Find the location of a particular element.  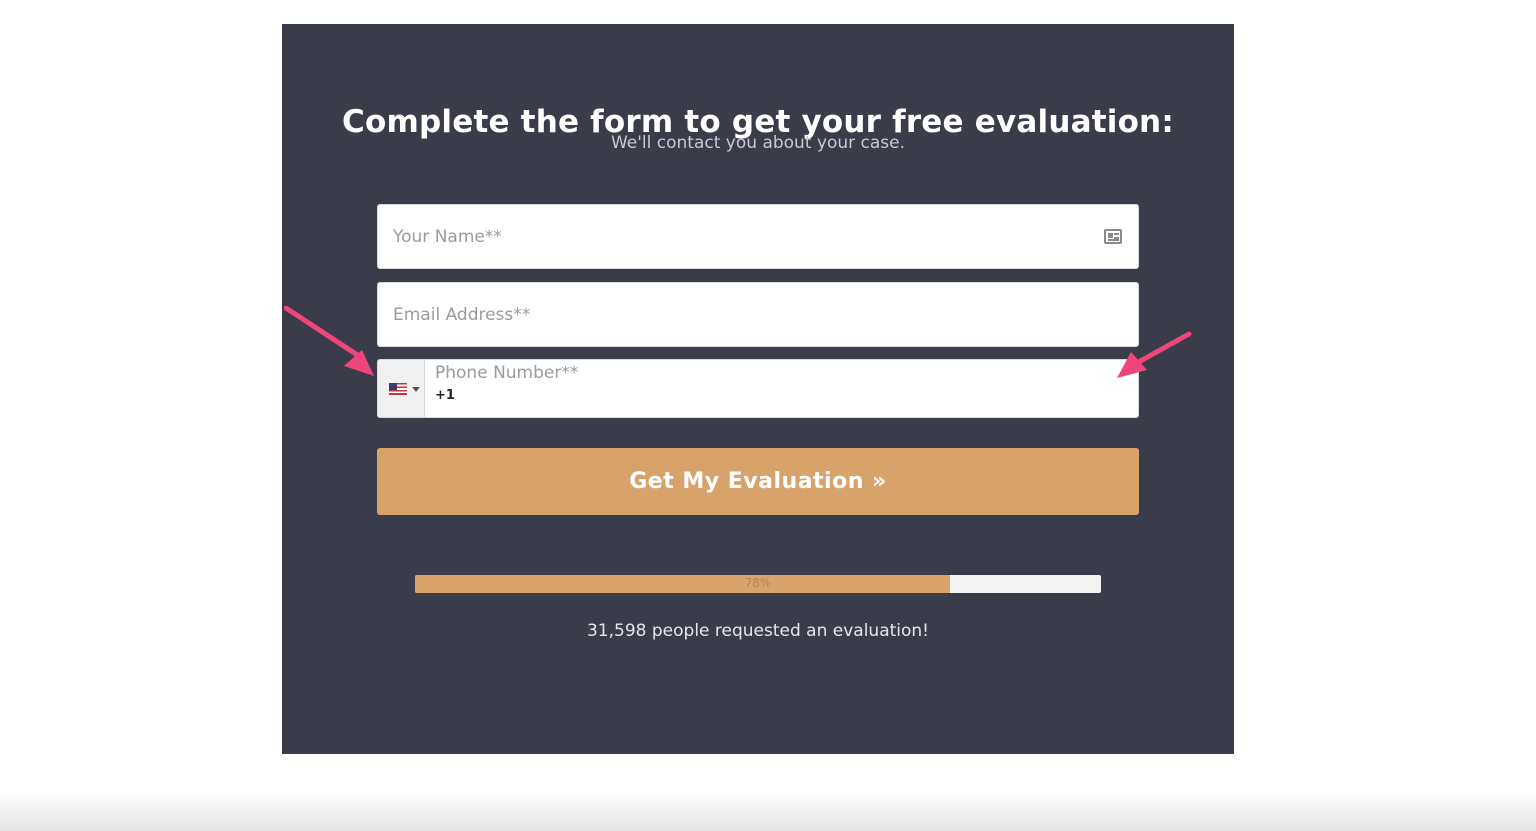

evaluation-count-text: 31,598 people requested an evaluation! is located at coordinates (758, 631).